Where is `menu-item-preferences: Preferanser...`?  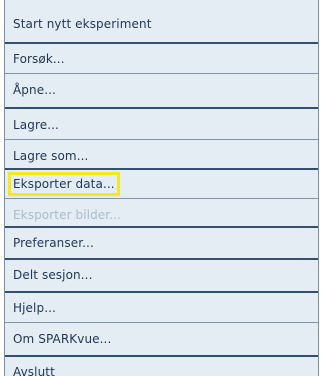 menu-item-preferences: Preferanser... is located at coordinates (161, 243).